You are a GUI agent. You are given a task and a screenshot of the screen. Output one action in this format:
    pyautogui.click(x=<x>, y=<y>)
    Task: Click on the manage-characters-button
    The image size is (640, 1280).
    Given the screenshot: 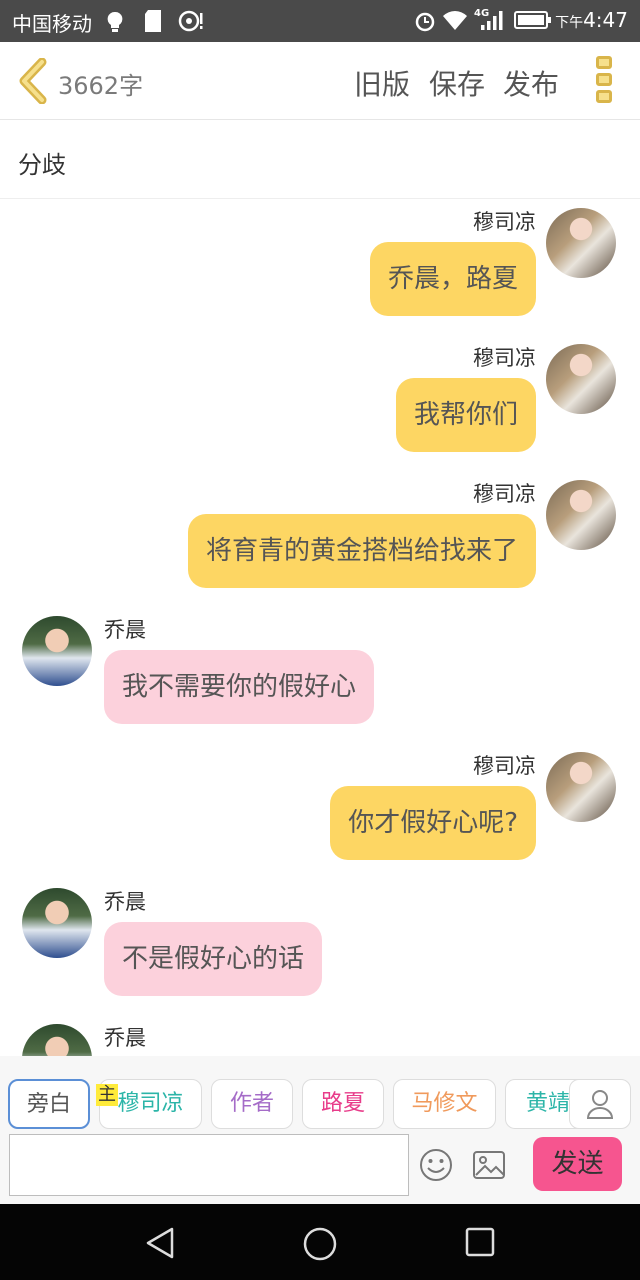 What is the action you would take?
    pyautogui.click(x=600, y=1104)
    